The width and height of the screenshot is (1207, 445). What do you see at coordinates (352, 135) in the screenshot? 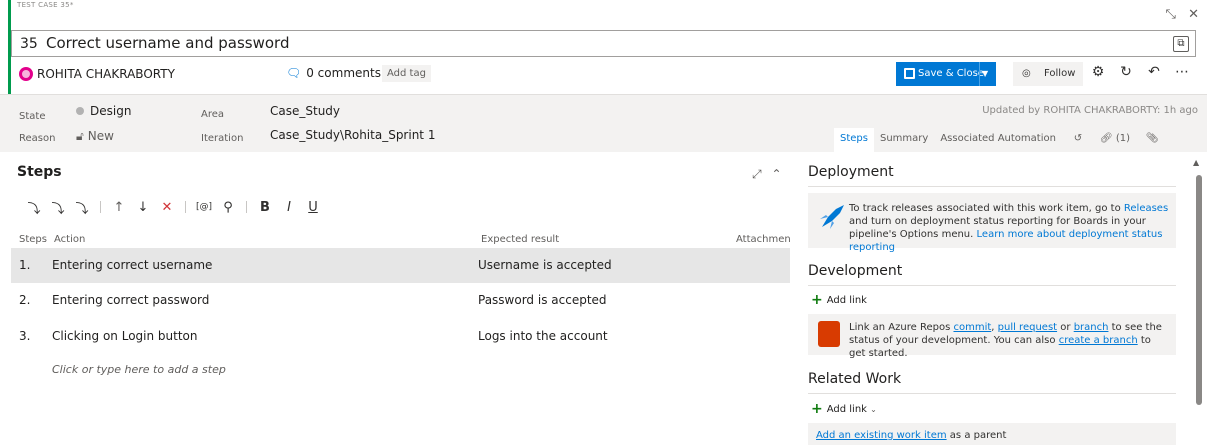
I see `iteration-field: Case_Study\Rohita_Sprint 1` at bounding box center [352, 135].